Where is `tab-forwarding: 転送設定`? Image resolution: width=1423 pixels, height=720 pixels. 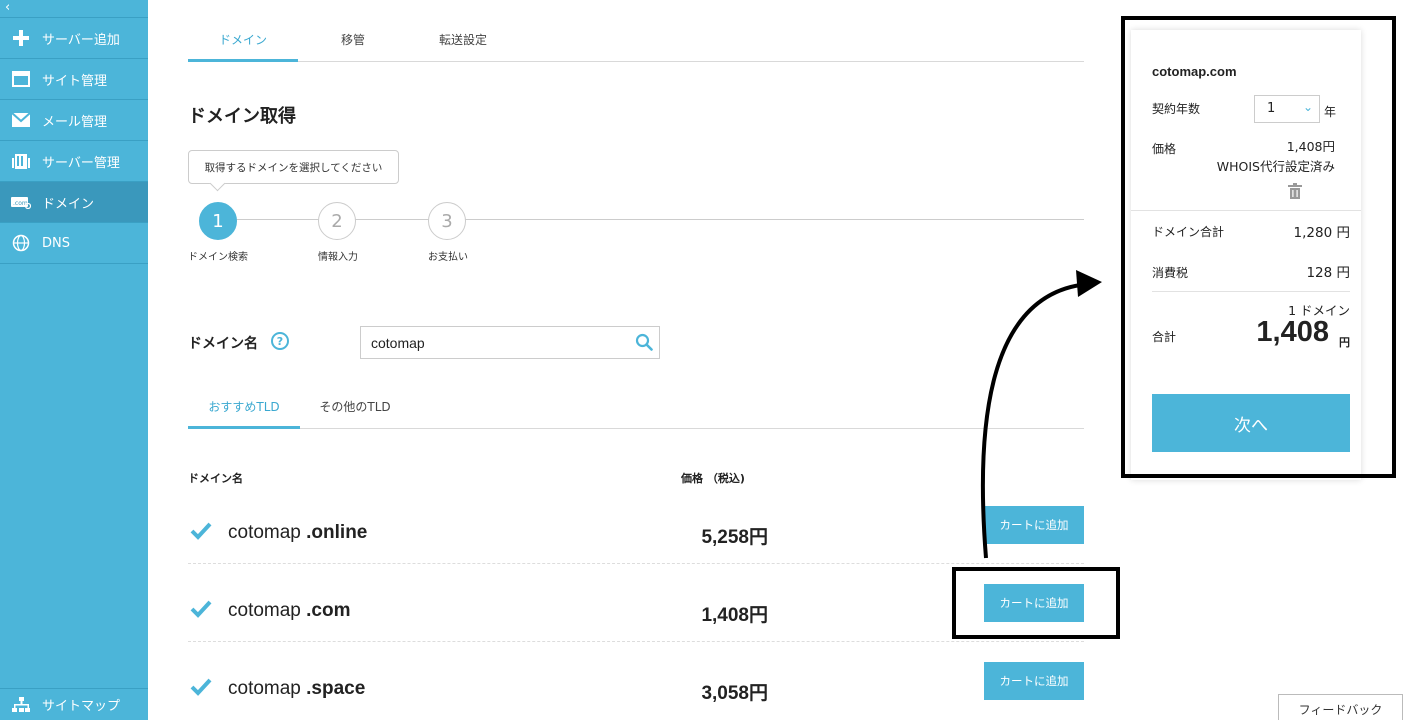 tab-forwarding: 転送設定 is located at coordinates (463, 44).